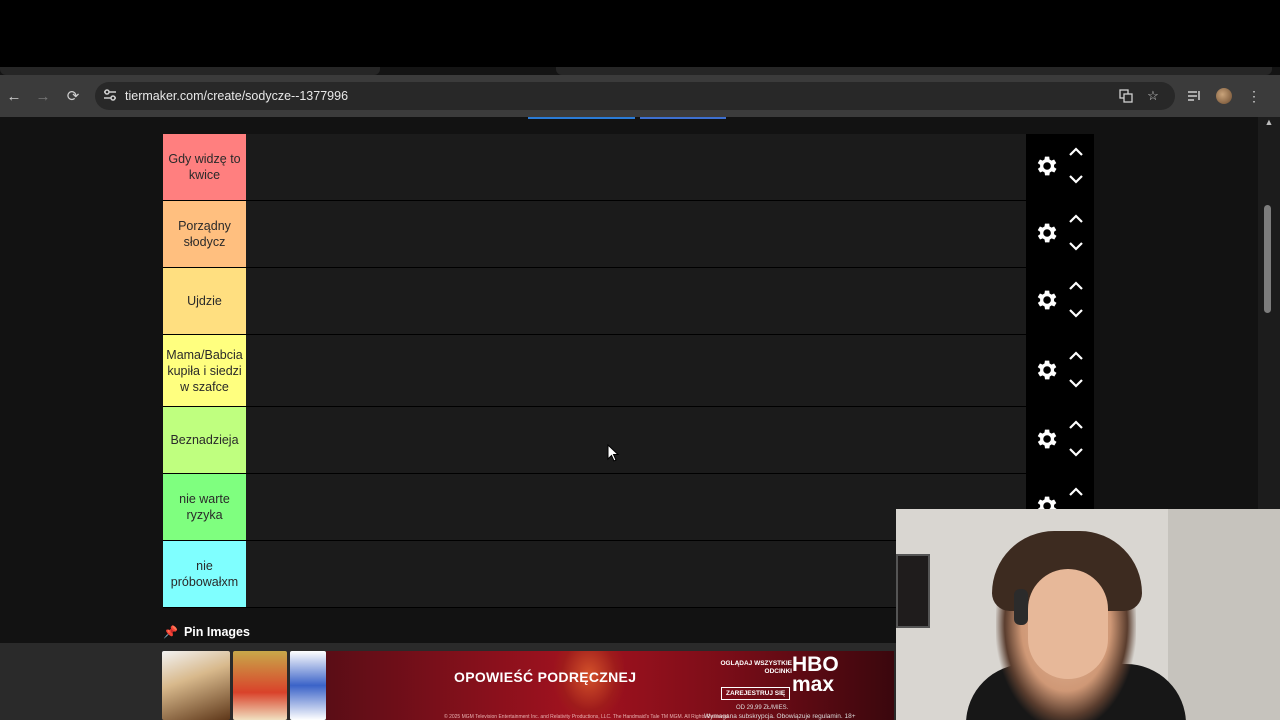  What do you see at coordinates (236, 96) in the screenshot?
I see `url-text: tiermaker.com/create/sodycze--1377996` at bounding box center [236, 96].